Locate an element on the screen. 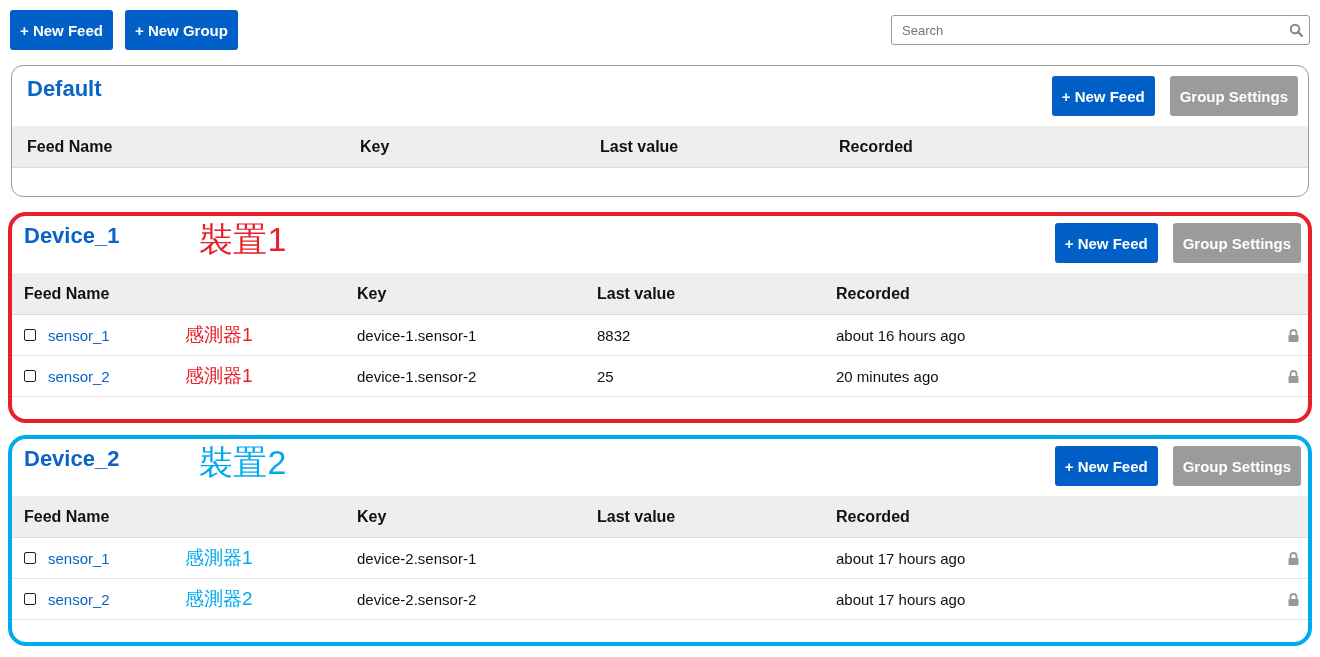 This screenshot has width=1320, height=657. annotation-label: 感測器2 is located at coordinates (219, 599).